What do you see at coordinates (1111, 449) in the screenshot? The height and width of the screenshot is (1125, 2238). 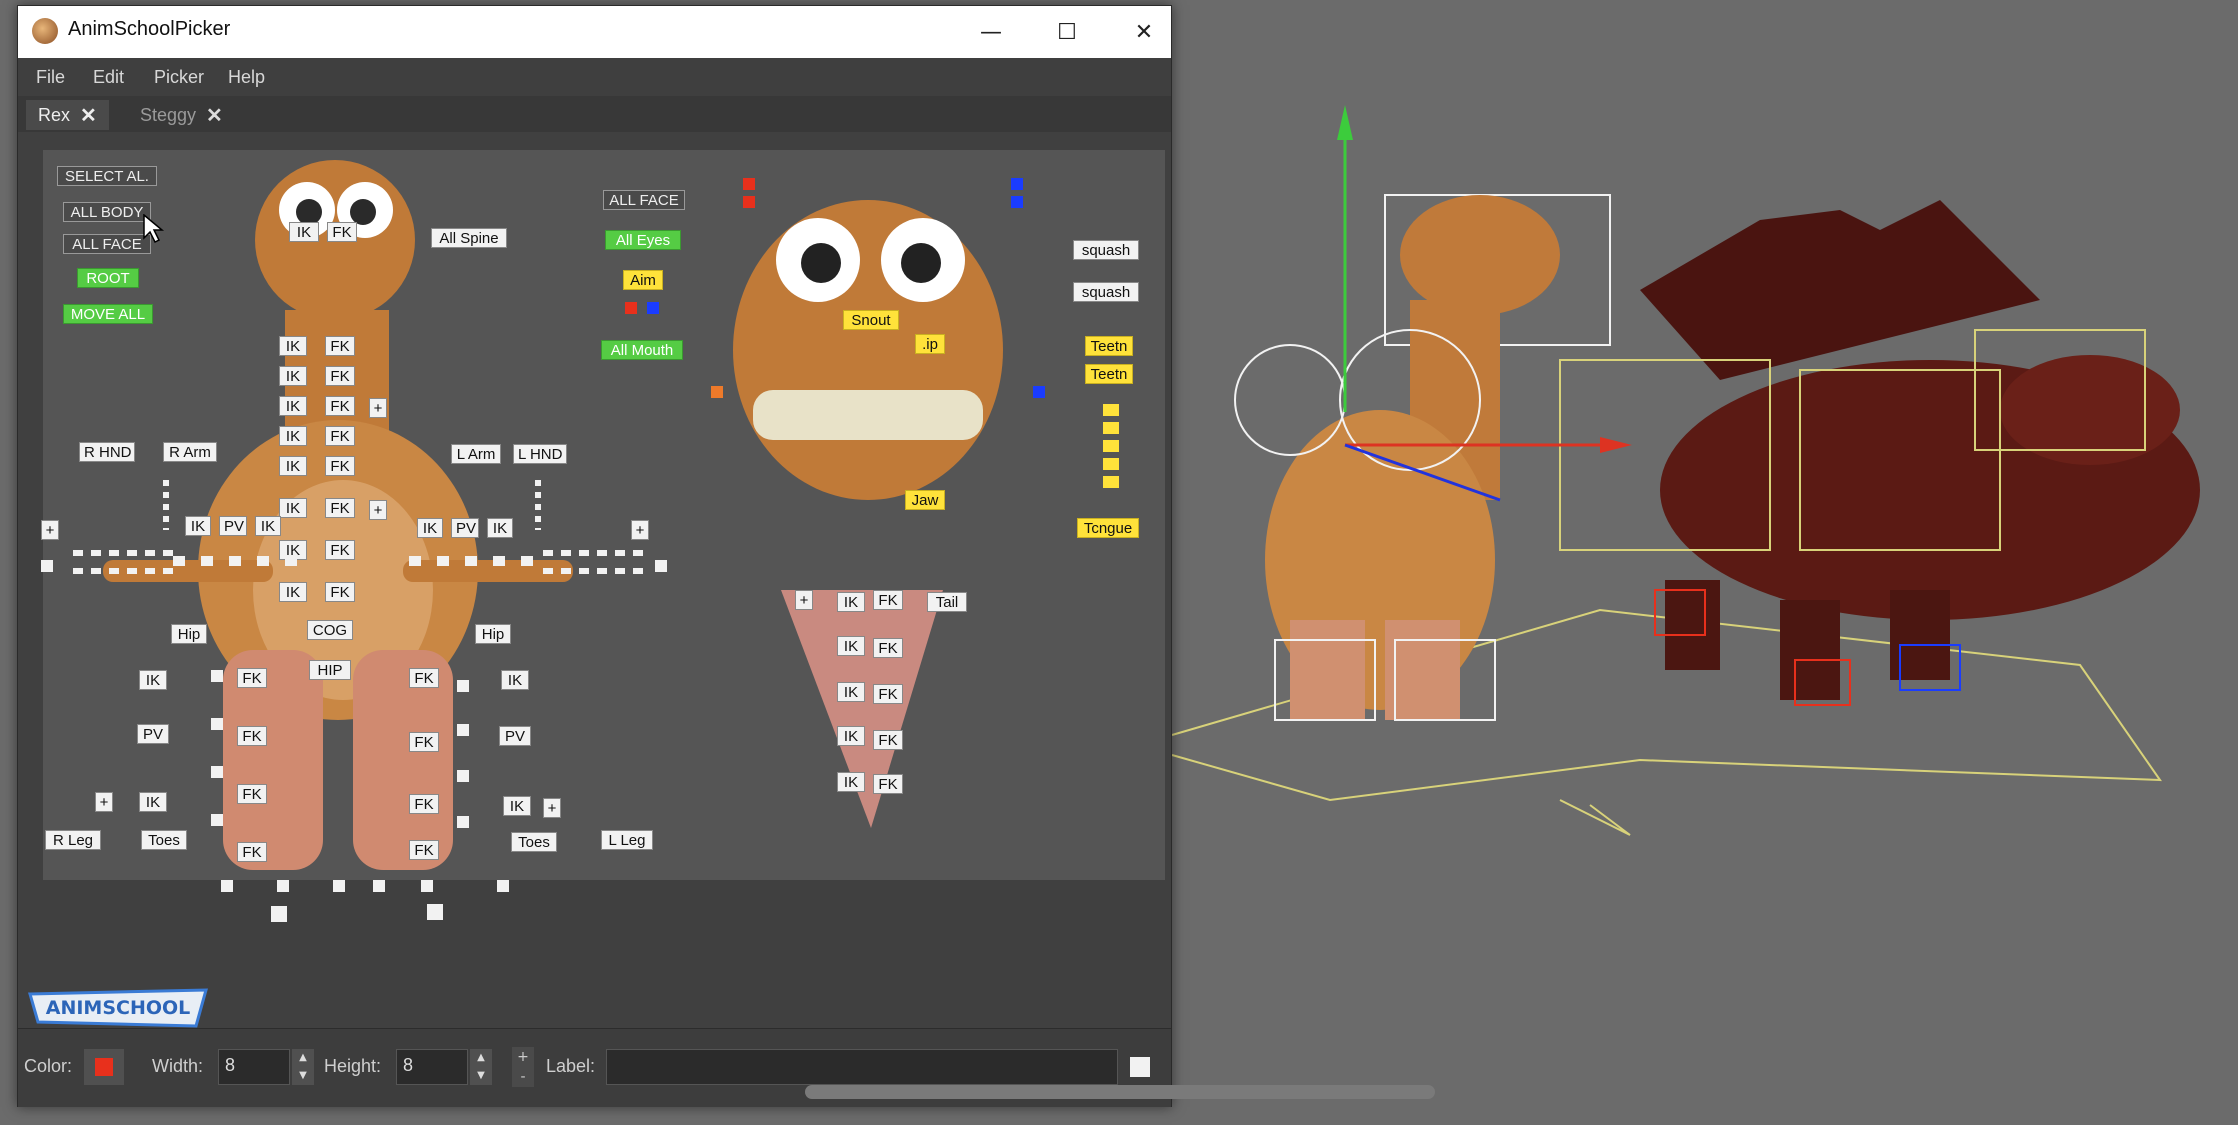 I see `tongue-chain` at bounding box center [1111, 449].